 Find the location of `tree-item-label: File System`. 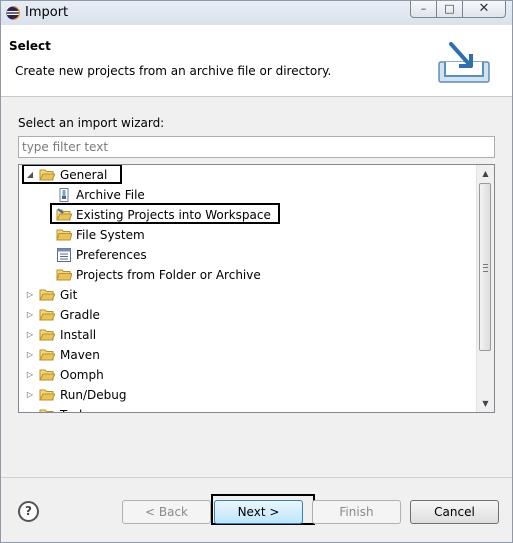

tree-item-label: File System is located at coordinates (110, 235).